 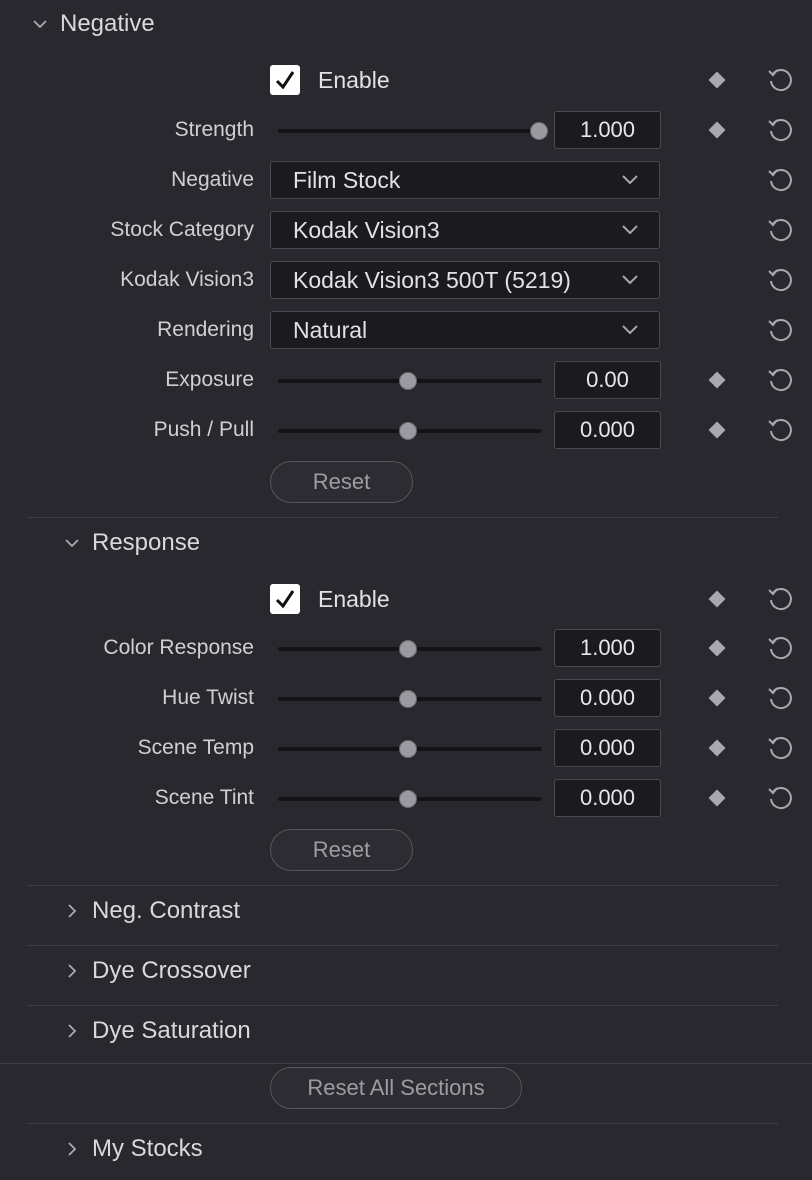 What do you see at coordinates (182, 229) in the screenshot?
I see `stock-category-label: Stock Category` at bounding box center [182, 229].